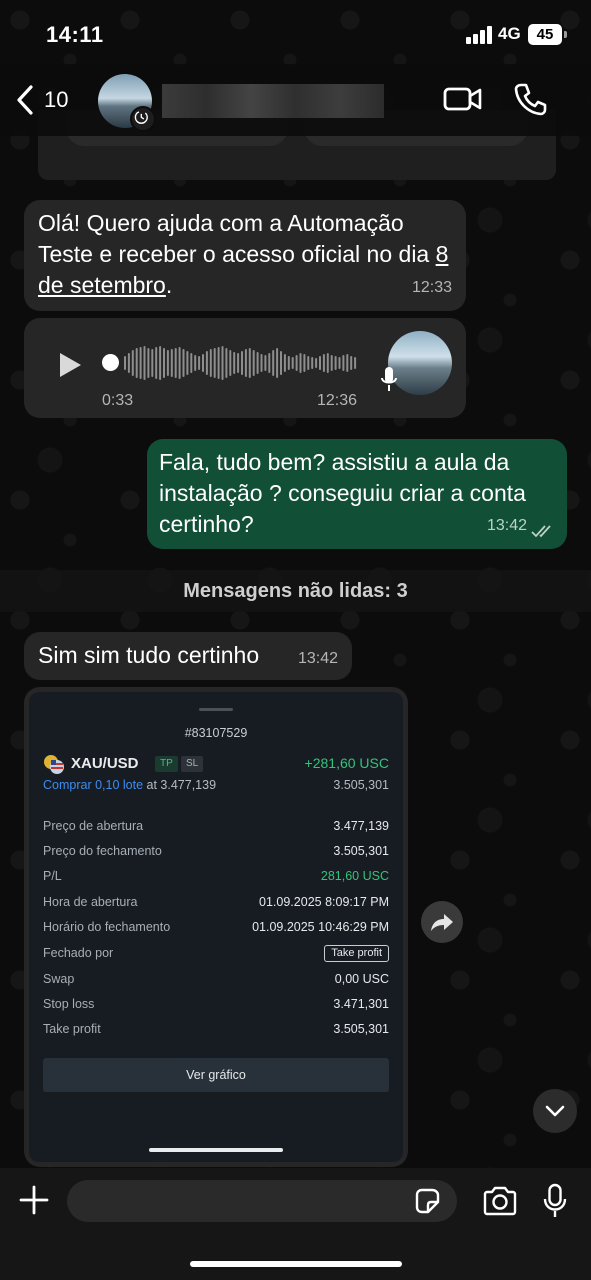  What do you see at coordinates (54, 764) in the screenshot?
I see `gold-usd-flag-icon` at bounding box center [54, 764].